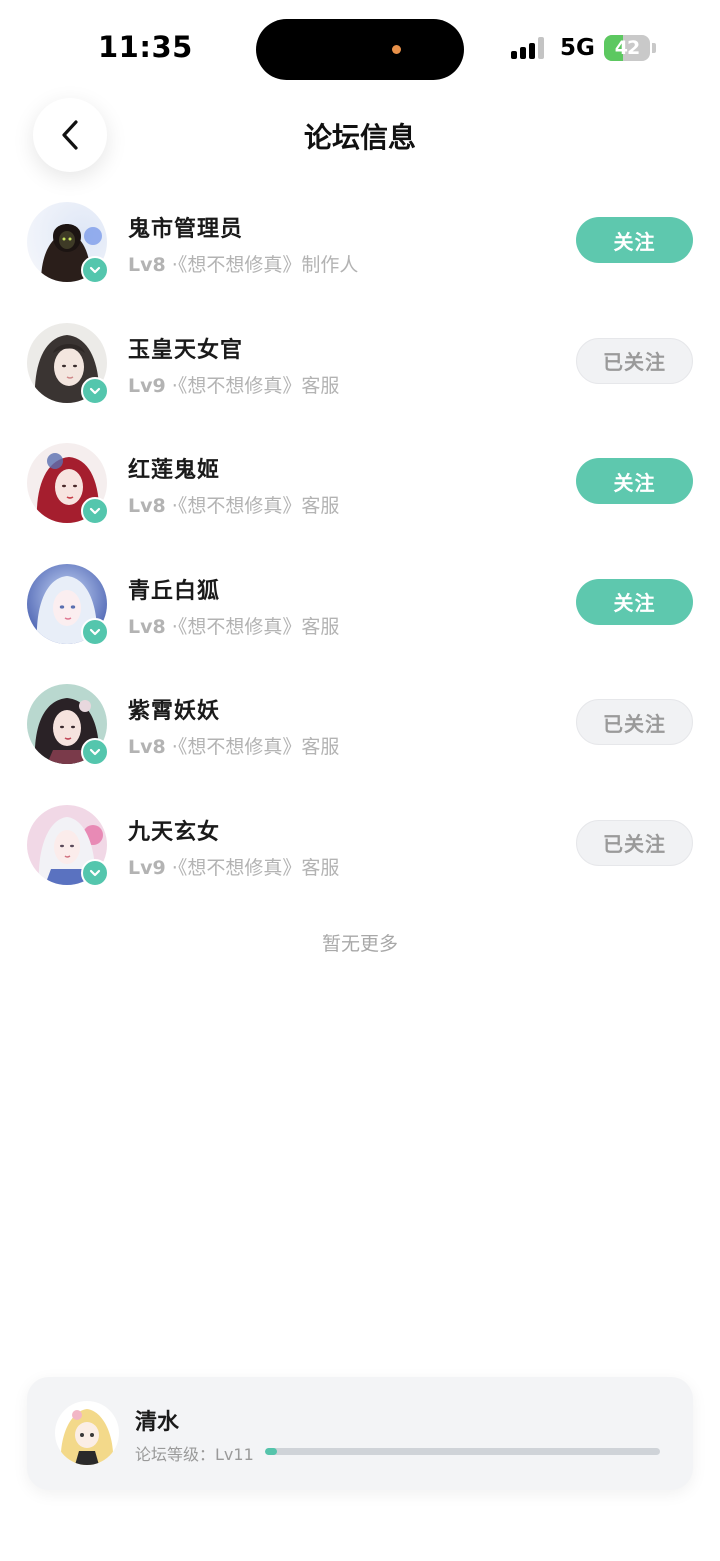 This screenshot has height=1561, width=720. What do you see at coordinates (360, 381) in the screenshot?
I see `list-item: 玉皇天女官 Lv9 ·《想不想修真》客服 已关注` at bounding box center [360, 381].